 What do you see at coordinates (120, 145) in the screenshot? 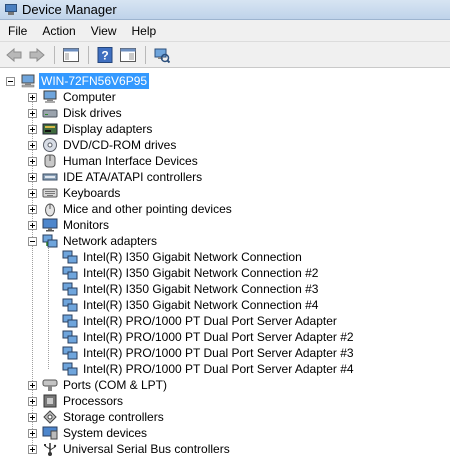
I see `tree-category-label: DVD/CD-ROM drives` at bounding box center [120, 145].